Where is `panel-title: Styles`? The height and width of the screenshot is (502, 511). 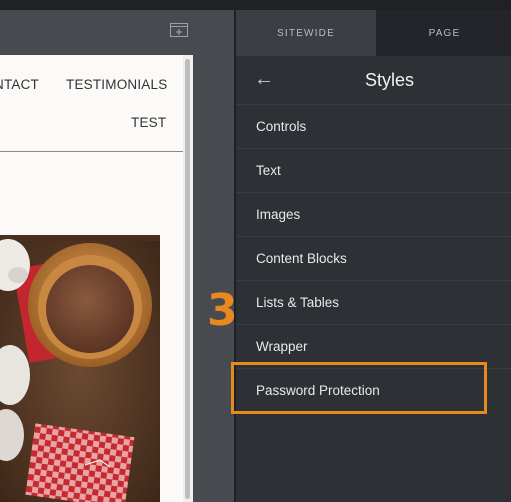
panel-title: Styles is located at coordinates (389, 80).